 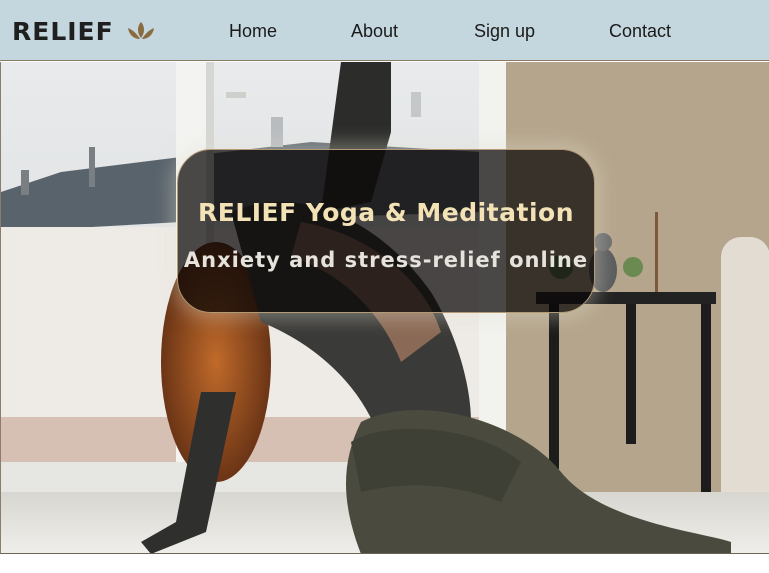 I want to click on hero-subtitle: Anxiety and stress-relief online, so click(x=386, y=260).